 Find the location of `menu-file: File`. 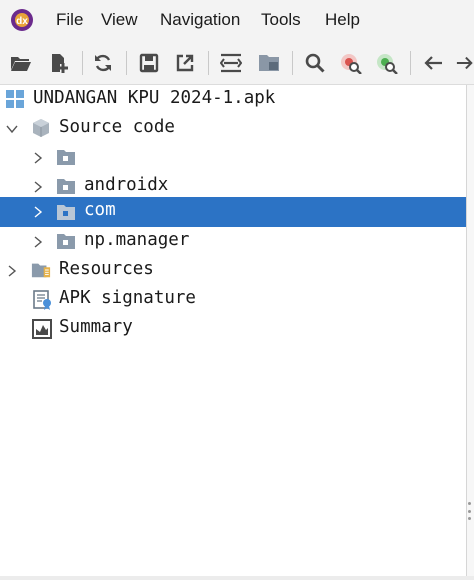

menu-file: File is located at coordinates (69, 20).